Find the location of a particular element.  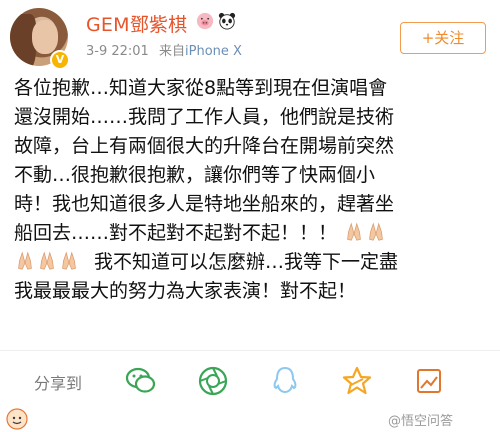

follow-button: +关注 is located at coordinates (443, 38).